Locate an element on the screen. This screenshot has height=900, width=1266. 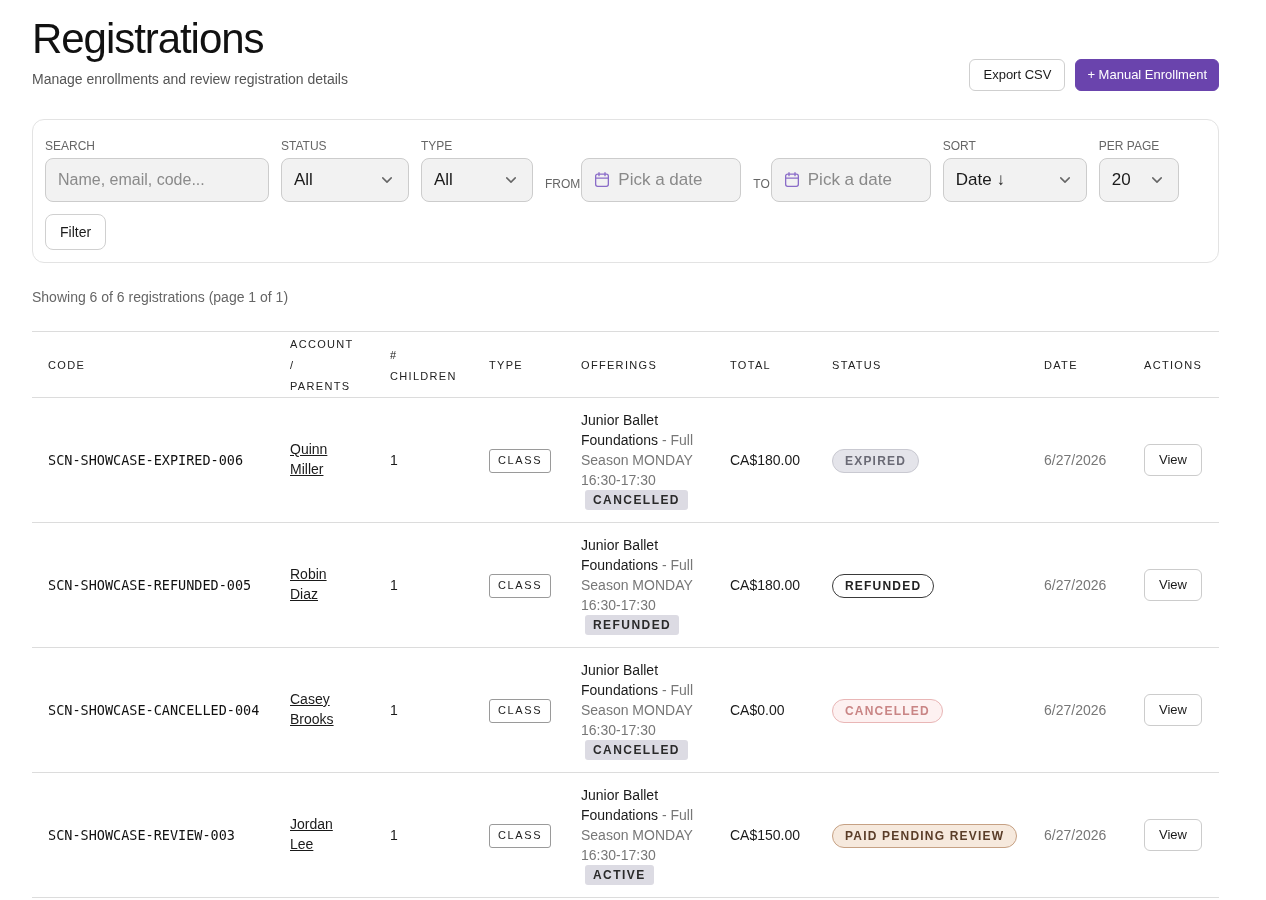
column-header: OFFERINGS is located at coordinates (619, 365).